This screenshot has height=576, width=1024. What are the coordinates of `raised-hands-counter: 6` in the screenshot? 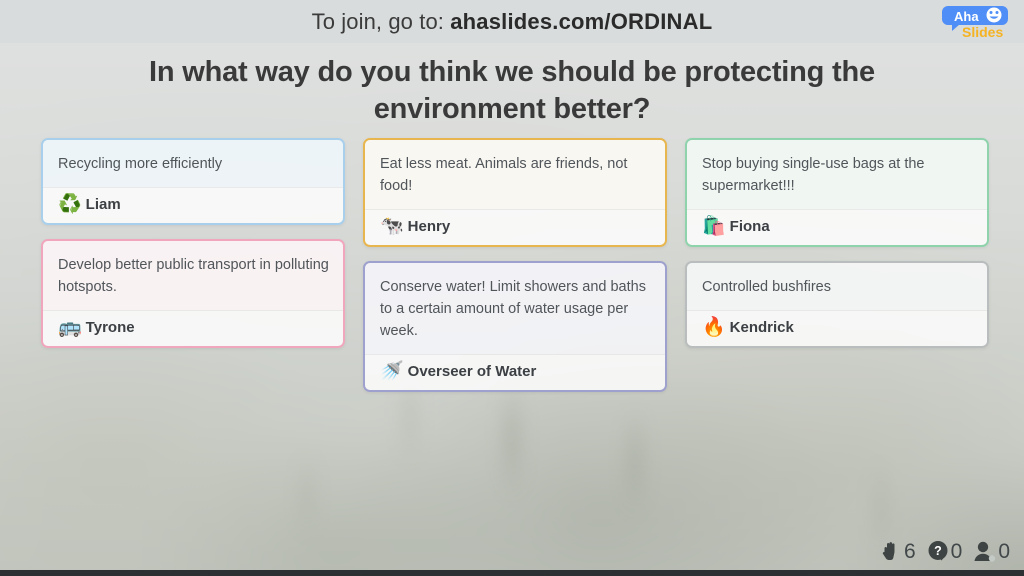 It's located at (897, 551).